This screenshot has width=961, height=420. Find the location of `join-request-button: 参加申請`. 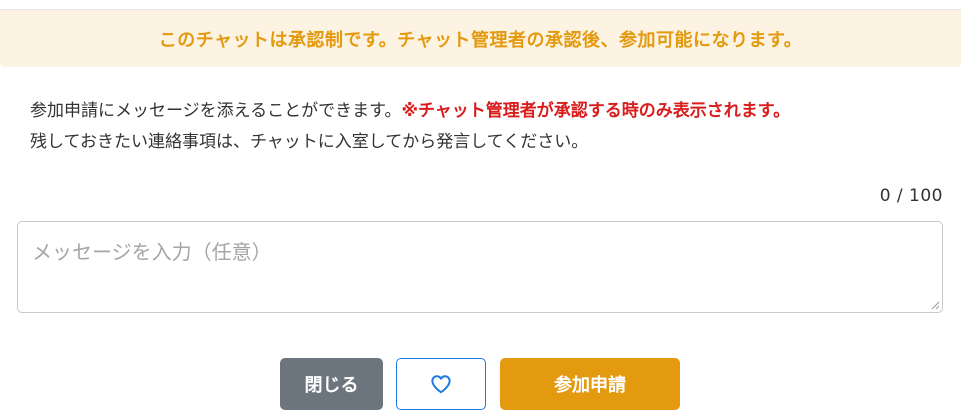

join-request-button: 参加申請 is located at coordinates (590, 384).